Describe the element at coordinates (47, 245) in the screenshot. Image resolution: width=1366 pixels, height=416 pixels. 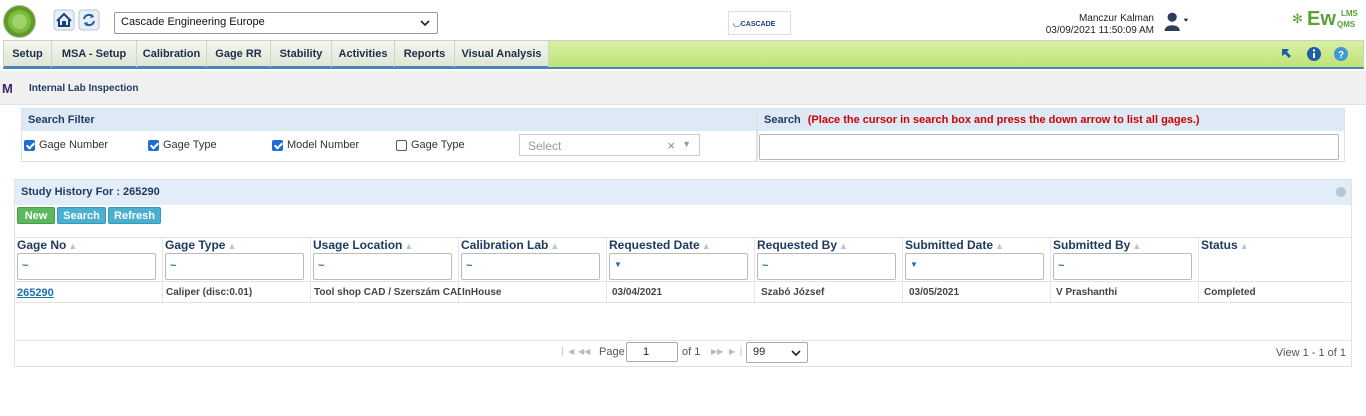
I see `column-header-gage-no: Gage No ▲` at that location.